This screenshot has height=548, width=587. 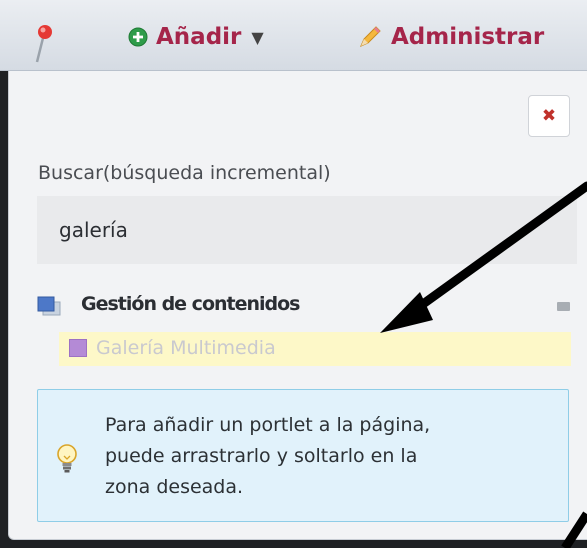 I want to click on portlet-category-icon, so click(x=49, y=306).